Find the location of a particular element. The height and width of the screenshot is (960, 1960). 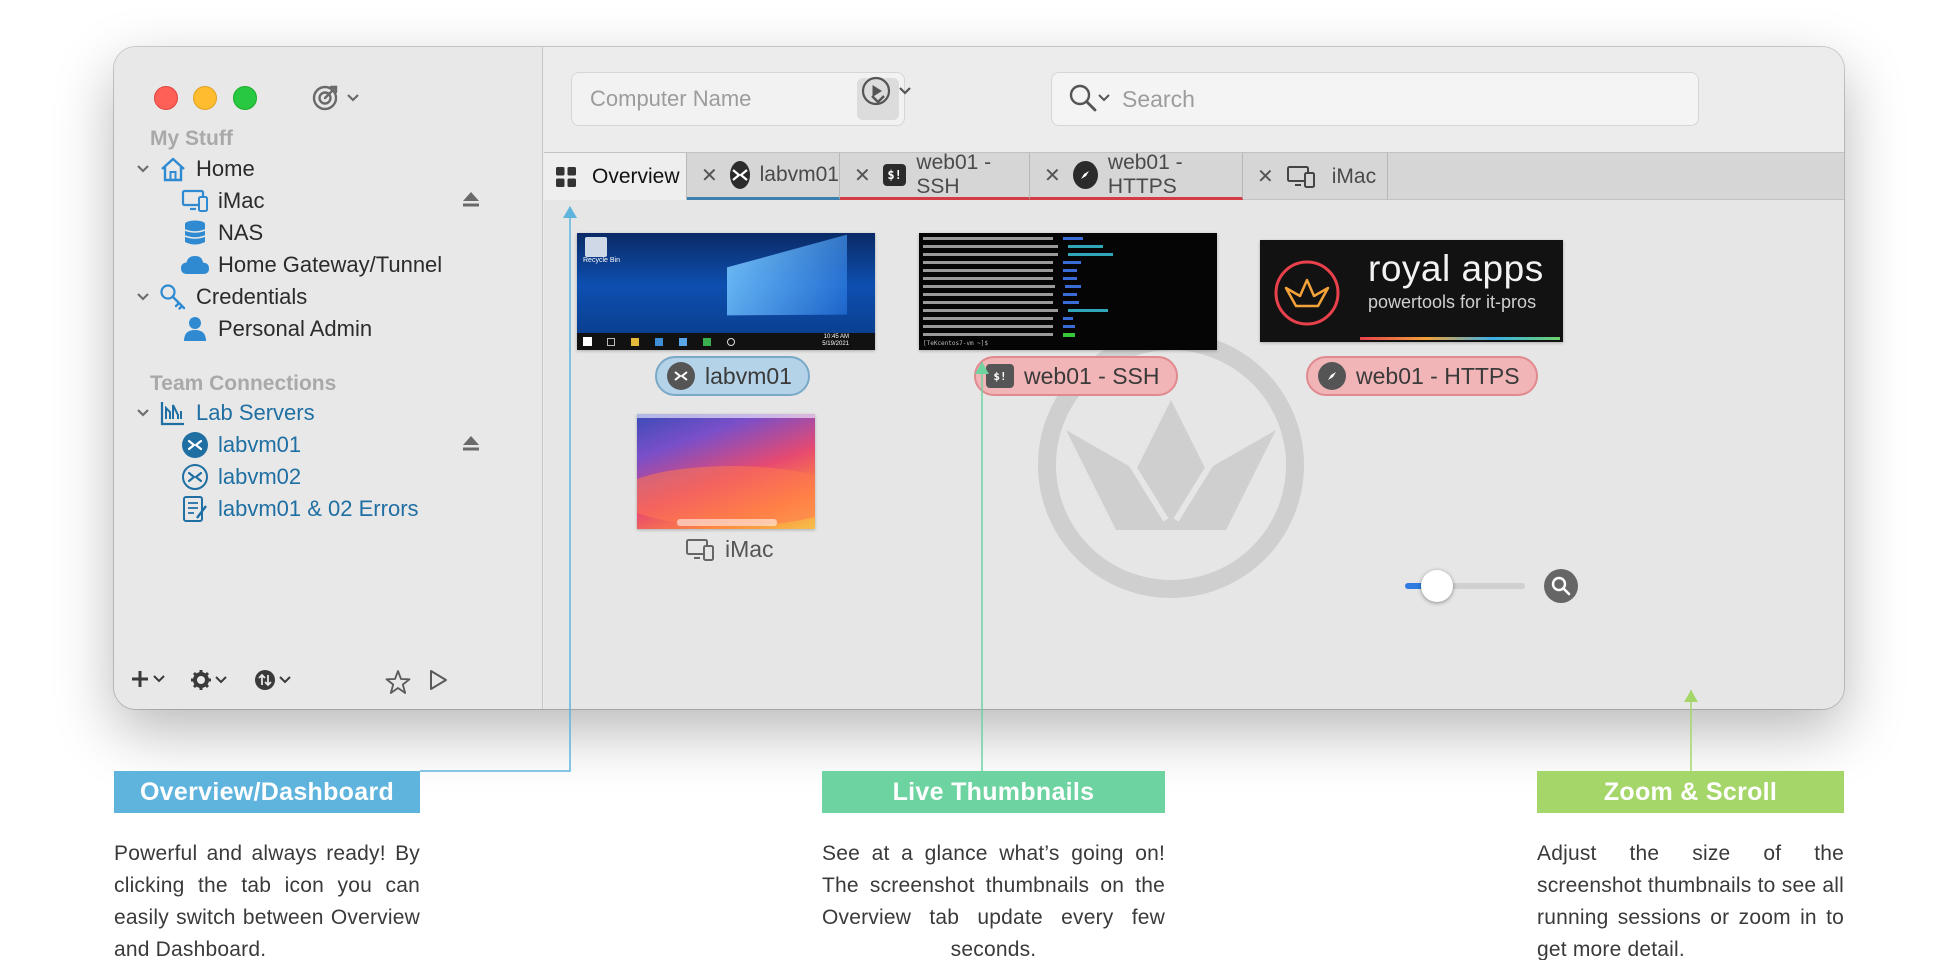

target-icon is located at coordinates (325, 98).